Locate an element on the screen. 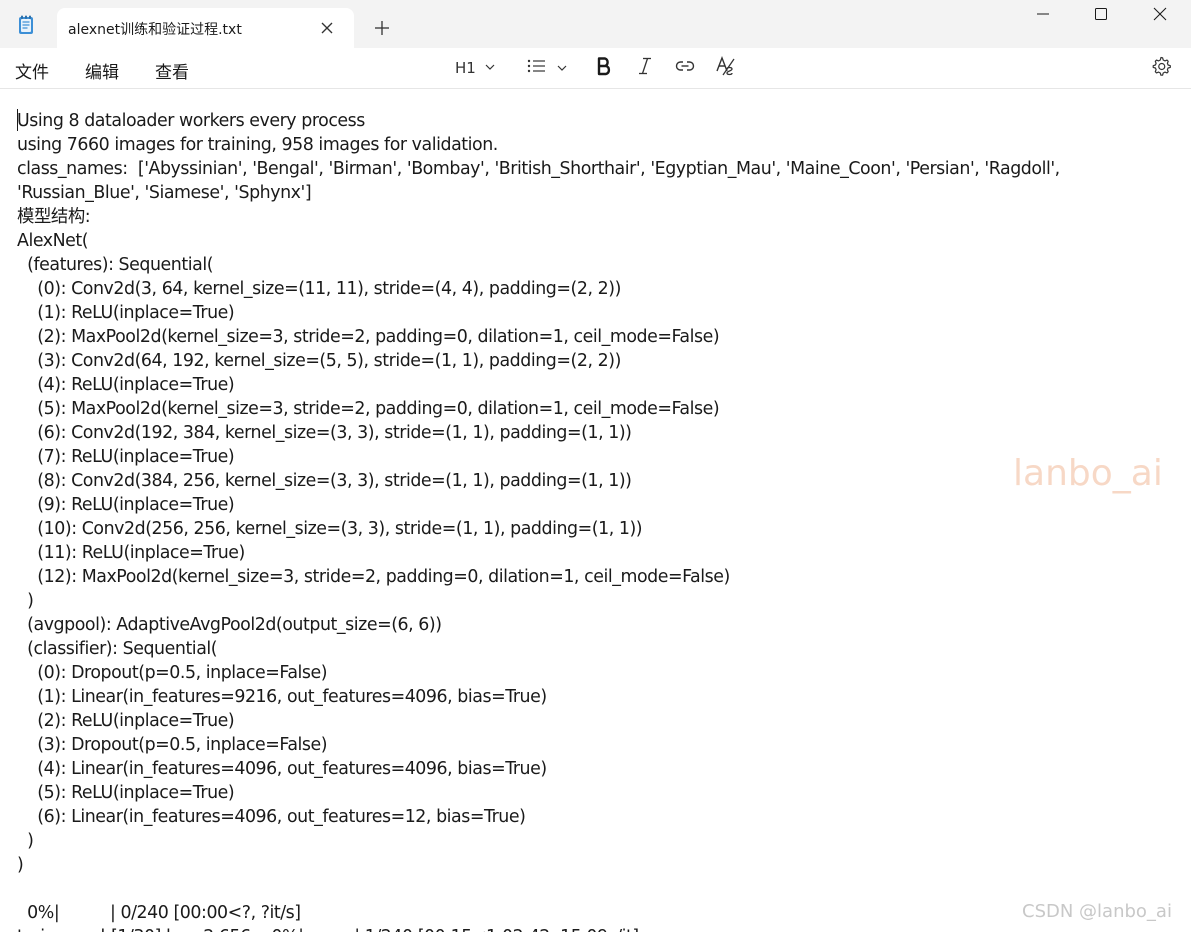  document-line: (7): ReLU(inplace=True) is located at coordinates (126, 457).